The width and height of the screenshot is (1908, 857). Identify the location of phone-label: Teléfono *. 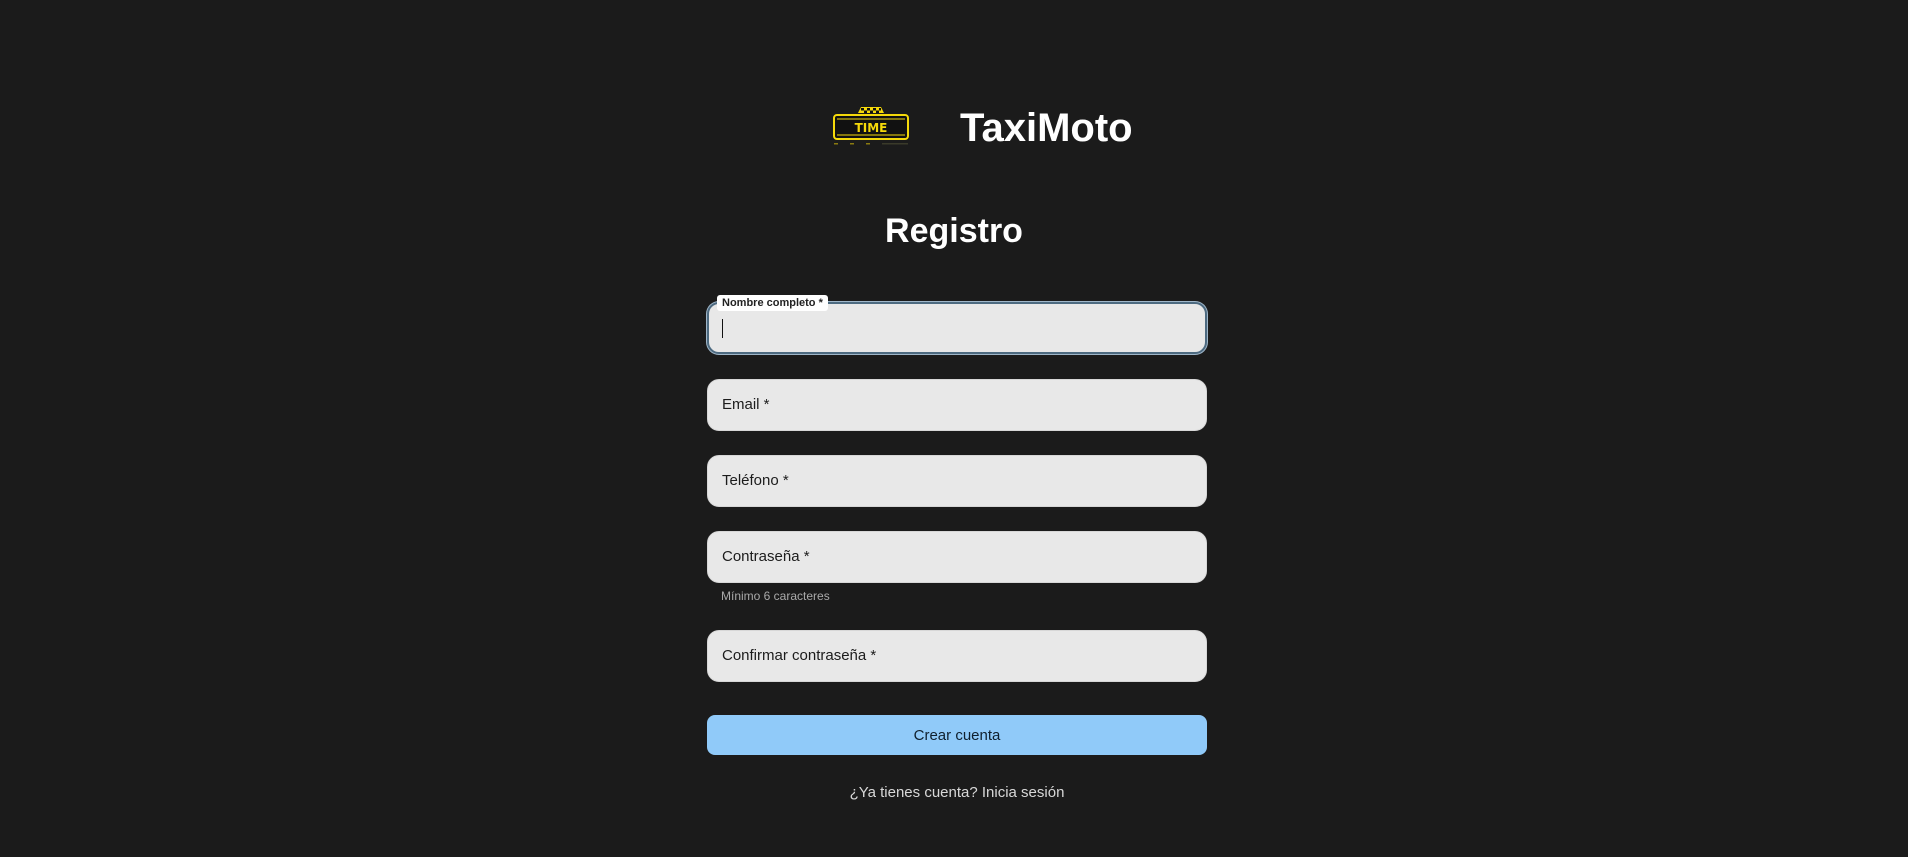
(755, 480).